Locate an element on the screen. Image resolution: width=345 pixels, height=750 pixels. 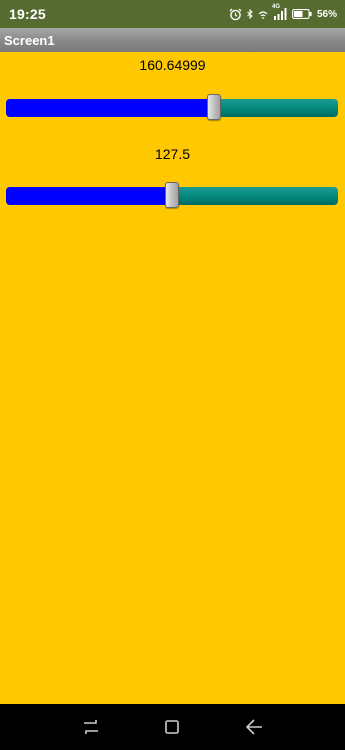
status-time: 19:25 is located at coordinates (27, 14).